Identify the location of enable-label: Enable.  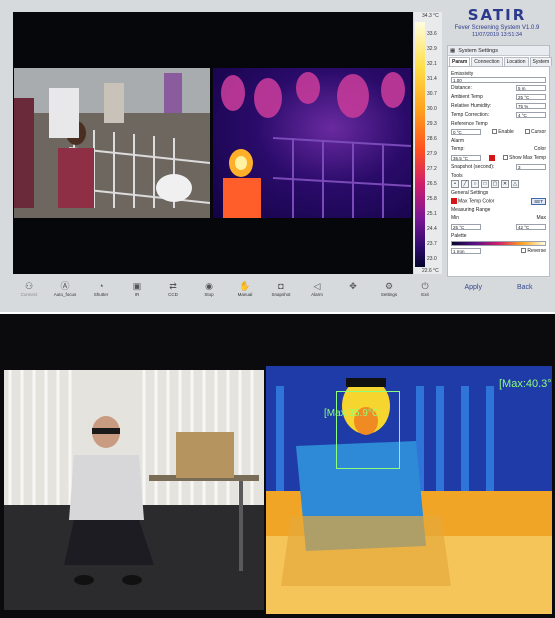
(506, 132).